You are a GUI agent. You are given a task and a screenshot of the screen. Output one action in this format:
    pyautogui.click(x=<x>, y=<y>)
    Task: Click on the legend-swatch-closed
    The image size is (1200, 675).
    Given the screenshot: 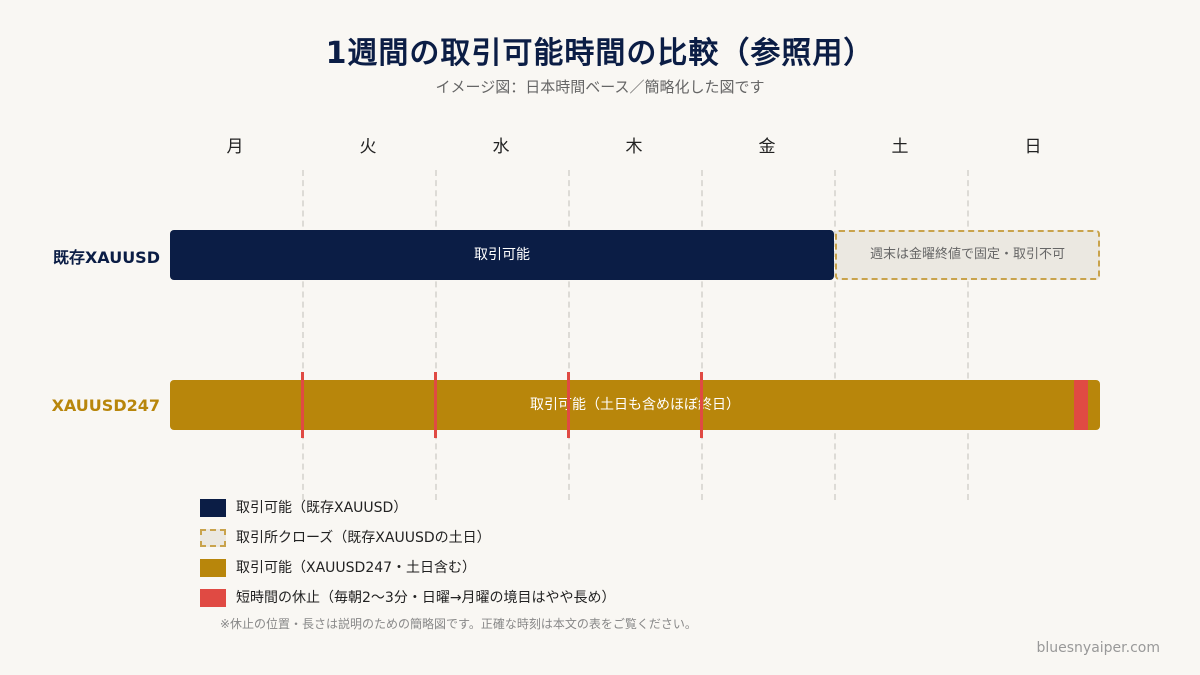 What is the action you would take?
    pyautogui.click(x=213, y=538)
    